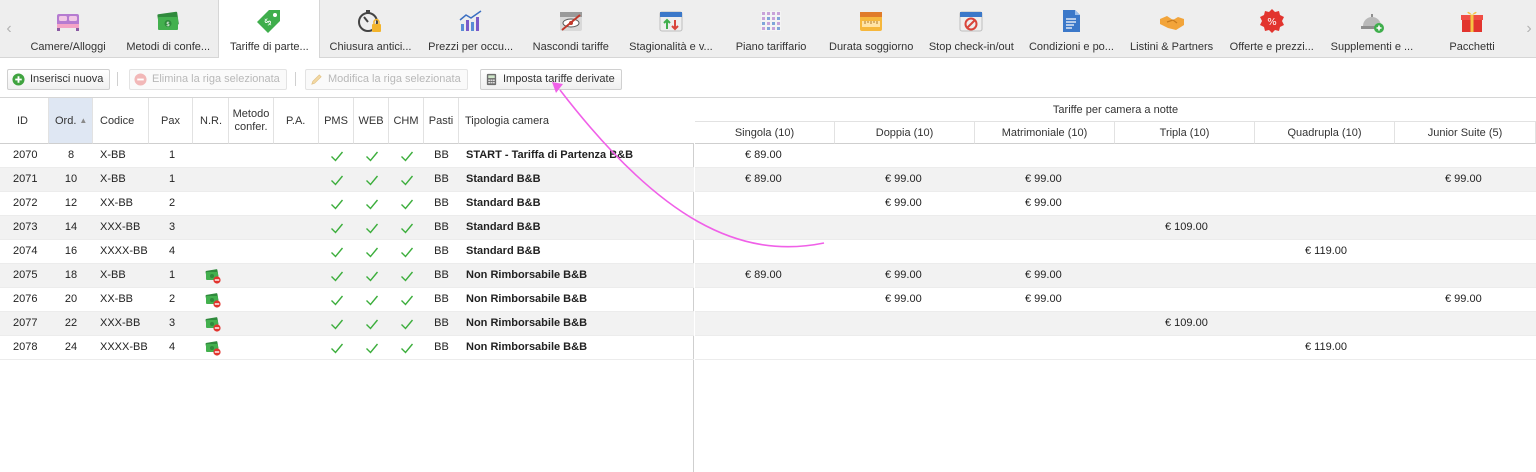 The width and height of the screenshot is (1536, 472). Describe the element at coordinates (211, 121) in the screenshot. I see `column-header-nr: N.R.` at that location.